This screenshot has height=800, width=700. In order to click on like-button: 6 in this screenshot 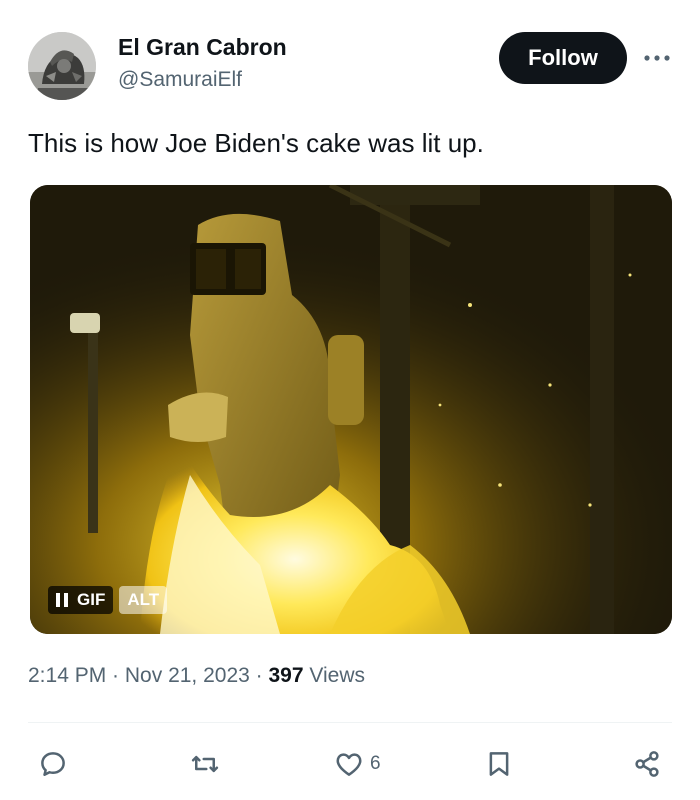, I will do `click(357, 764)`.